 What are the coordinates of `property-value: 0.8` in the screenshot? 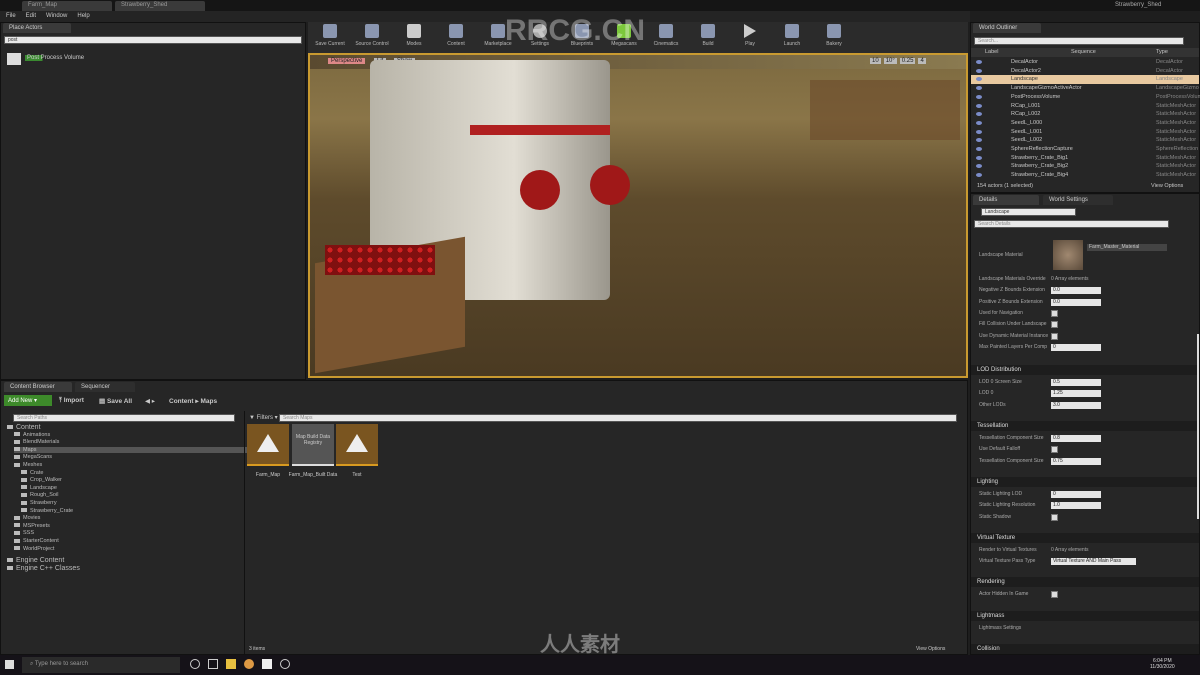 It's located at (1076, 438).